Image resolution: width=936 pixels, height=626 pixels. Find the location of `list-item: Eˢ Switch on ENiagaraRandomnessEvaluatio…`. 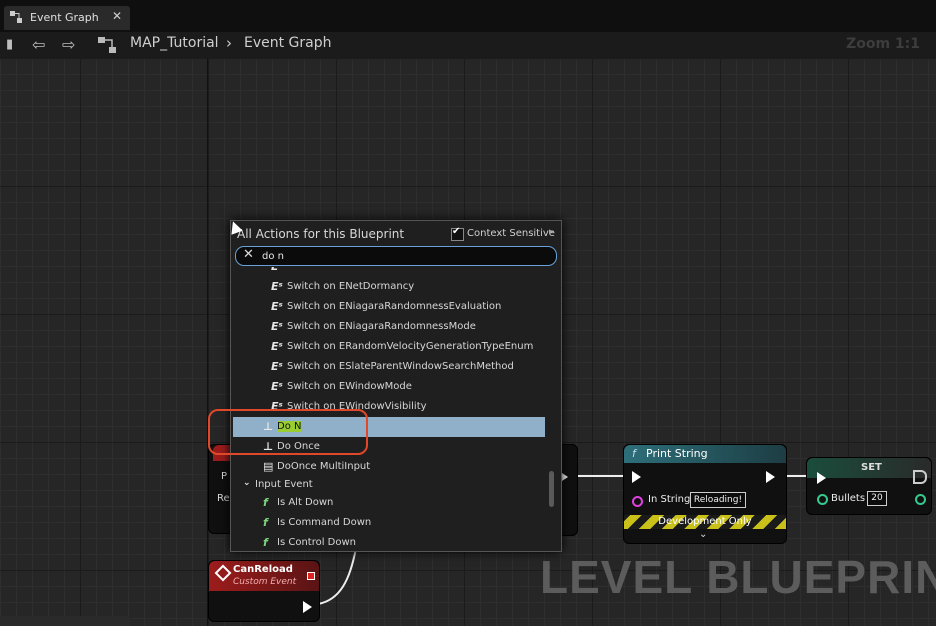

list-item: Eˢ Switch on ENiagaraRandomnessEvaluatio… is located at coordinates (389, 307).